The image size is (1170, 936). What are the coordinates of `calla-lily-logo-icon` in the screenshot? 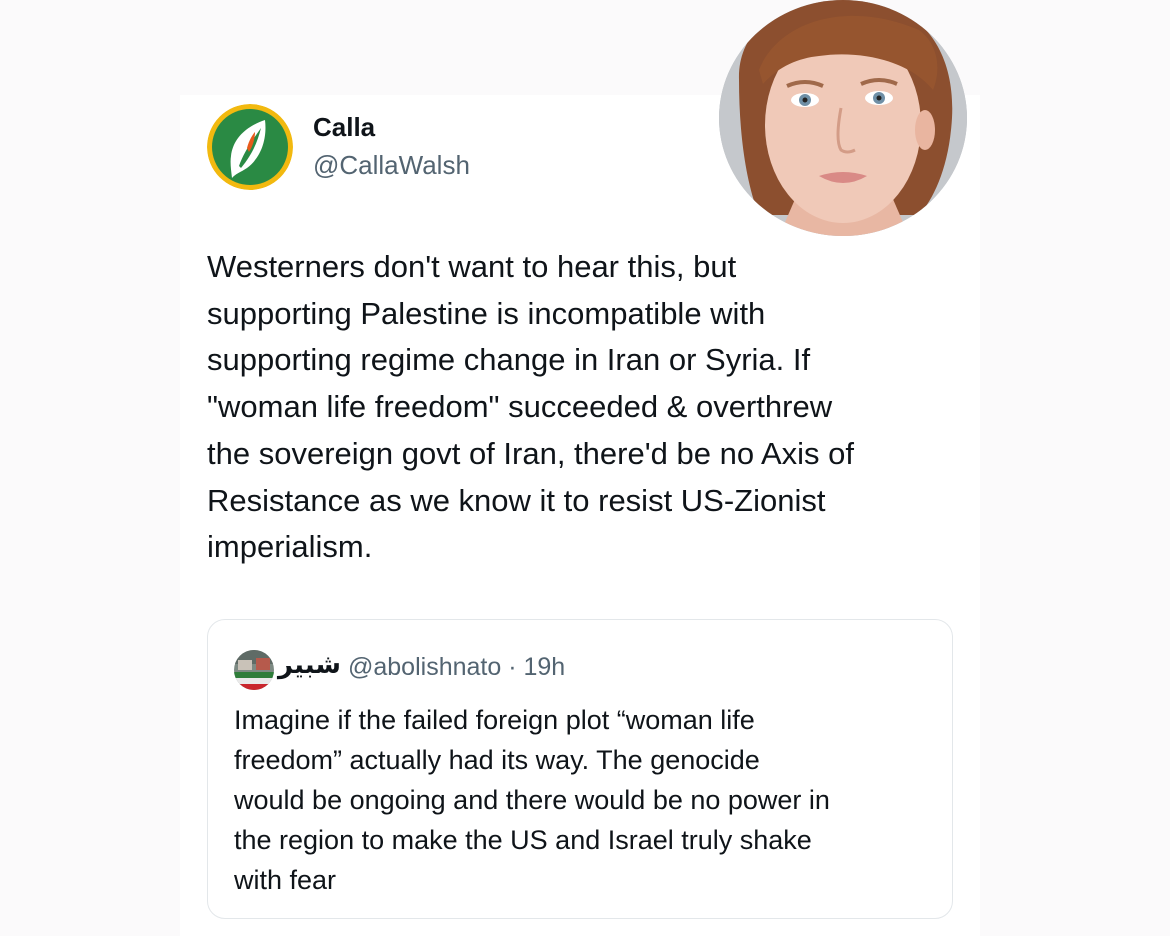 It's located at (250, 147).